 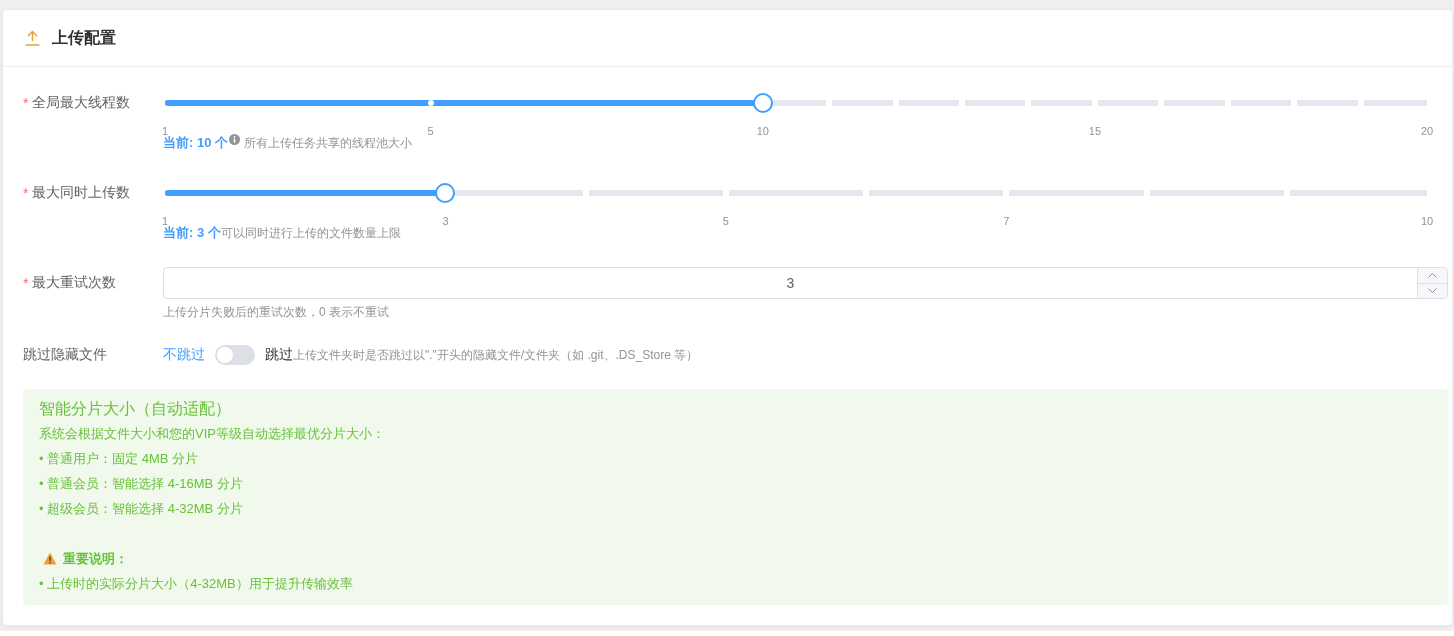 I want to click on slider-mark-label: 20, so click(x=1427, y=131).